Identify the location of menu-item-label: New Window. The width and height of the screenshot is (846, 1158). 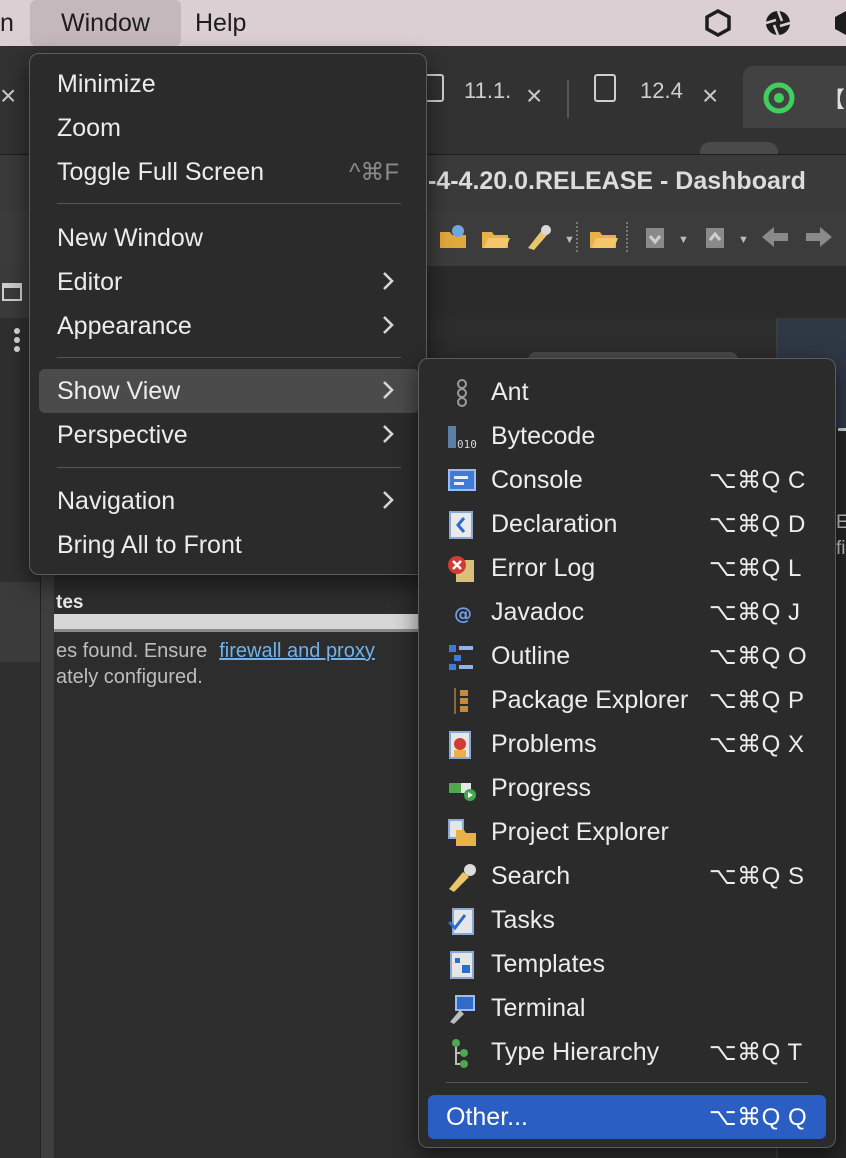
(130, 238).